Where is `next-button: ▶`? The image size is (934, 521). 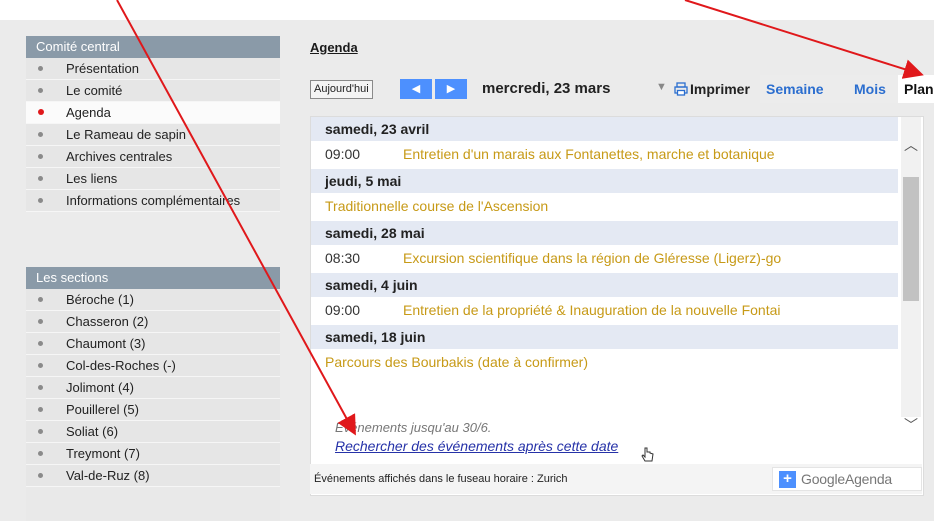 next-button: ▶ is located at coordinates (451, 89).